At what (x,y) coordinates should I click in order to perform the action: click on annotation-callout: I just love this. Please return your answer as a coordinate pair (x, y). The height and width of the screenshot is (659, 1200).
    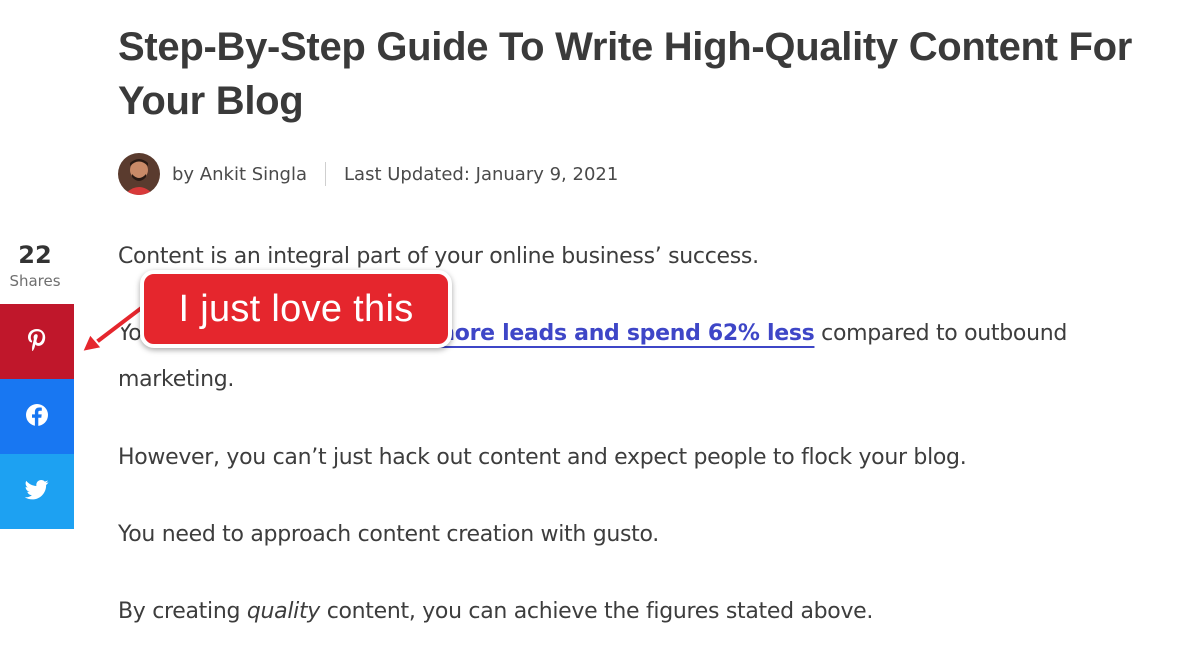
    Looking at the image, I should click on (296, 309).